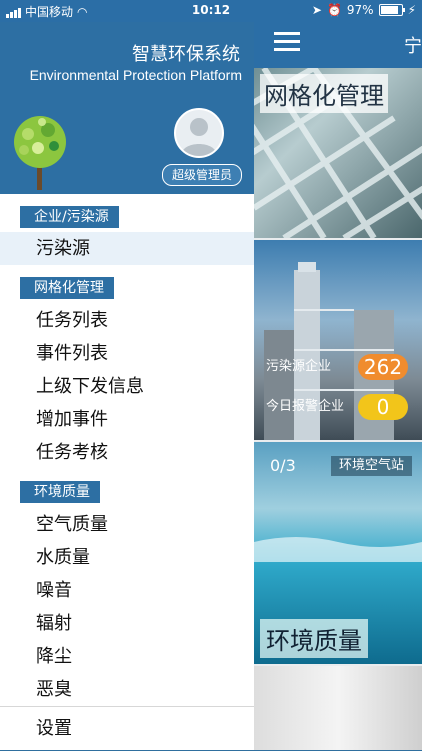  Describe the element at coordinates (127, 524) in the screenshot. I see `menu-item-air-quality: 空气质量` at that location.